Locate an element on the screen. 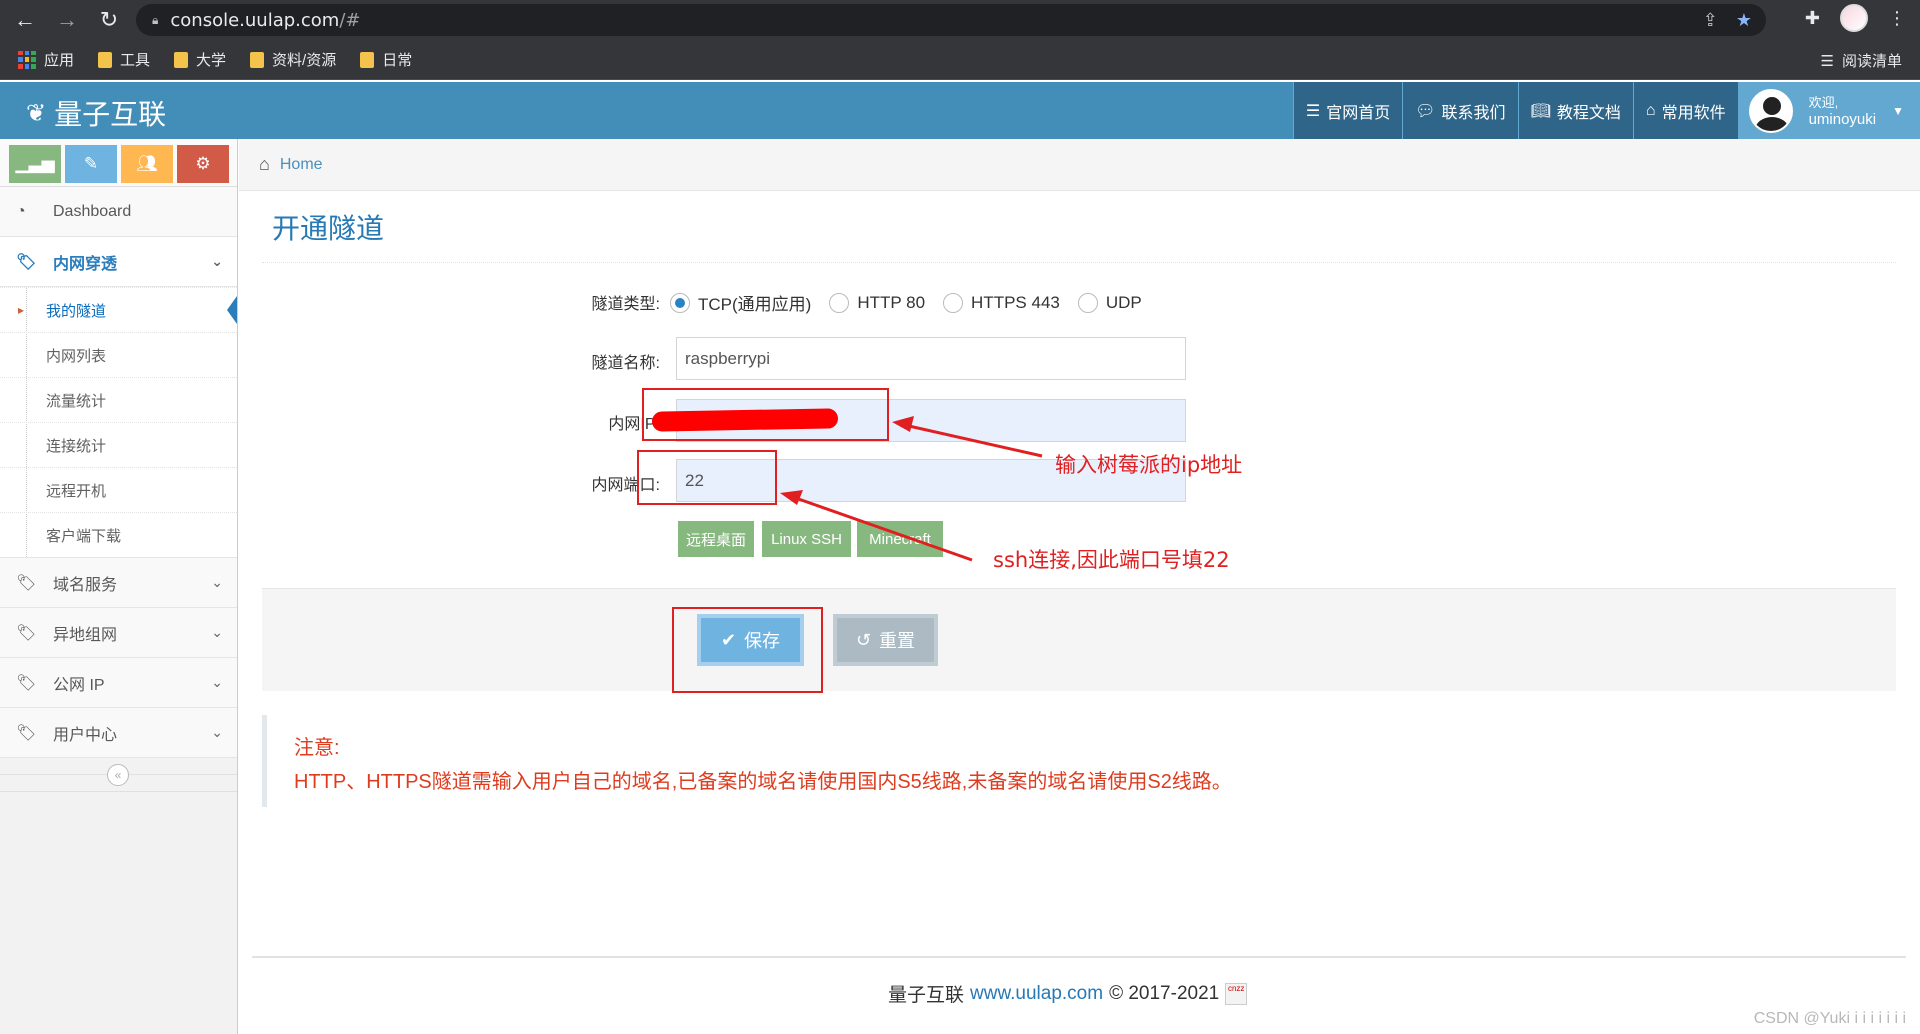  bookmarks-bar: 应用 工具 大学 资料/资源 日常 ☰ 阅读清单 is located at coordinates (960, 60).